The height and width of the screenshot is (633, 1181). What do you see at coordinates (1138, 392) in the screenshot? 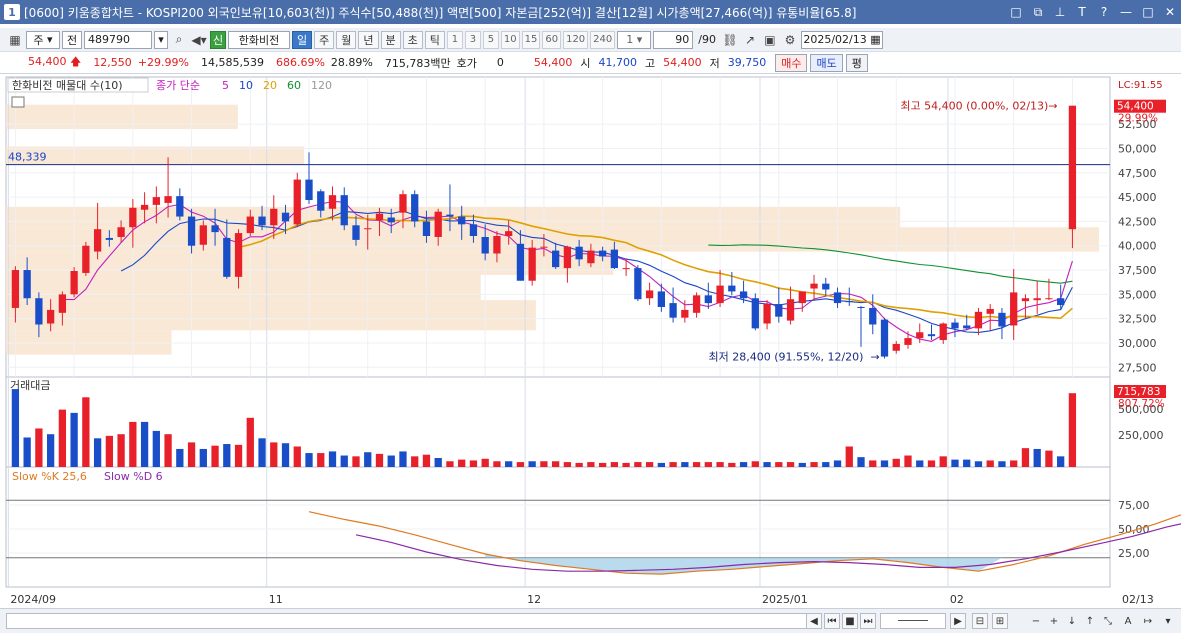
I see `volume-tag: 715,783` at bounding box center [1138, 392].